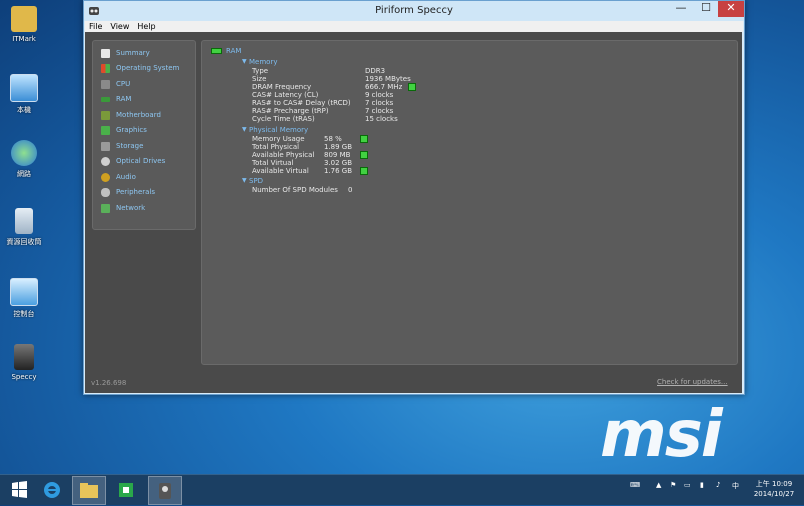 This screenshot has height=506, width=804. I want to click on keyboard-icon: ⌨, so click(635, 485).